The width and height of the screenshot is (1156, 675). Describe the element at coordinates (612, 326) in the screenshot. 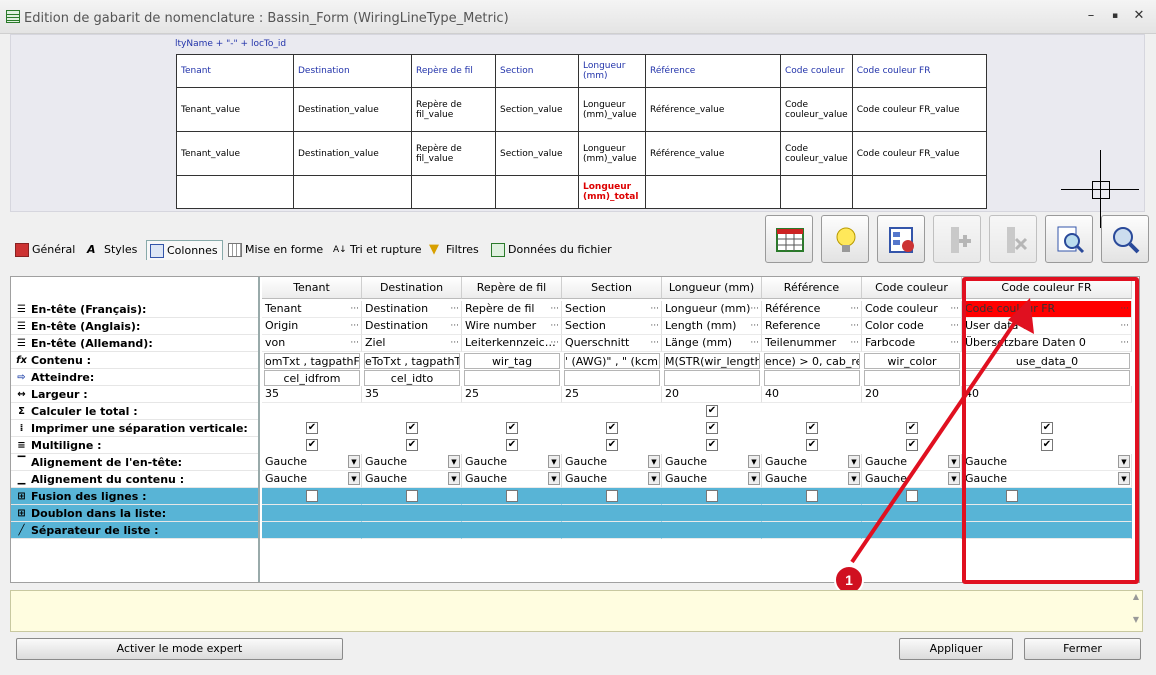

I see `cell-header-en: Section ···` at that location.